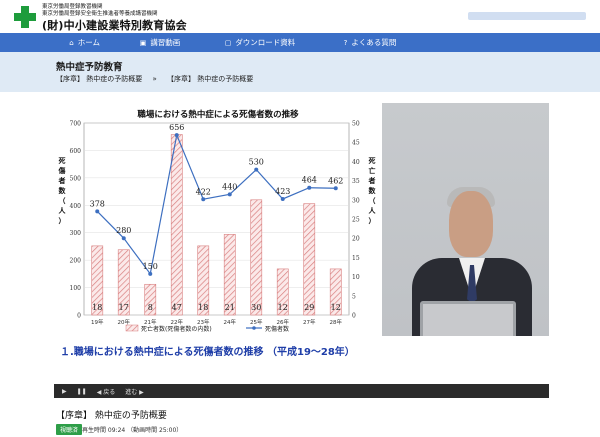 Image resolution: width=600 pixels, height=437 pixels. What do you see at coordinates (176, 329) in the screenshot?
I see `legend-bar-label: 死亡者数(死傷者数の内数)` at bounding box center [176, 329].